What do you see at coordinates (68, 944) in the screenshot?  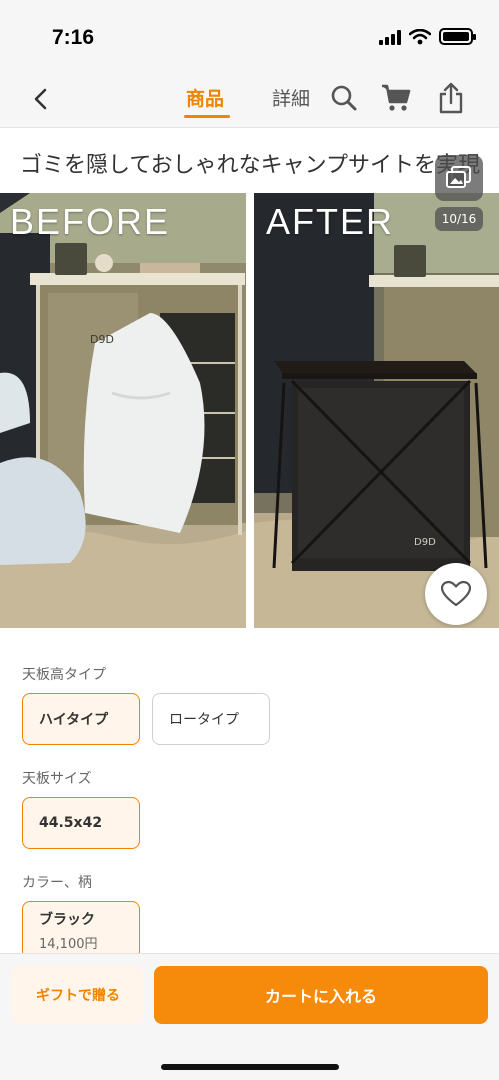 I see `option-color-price: 14,100円` at bounding box center [68, 944].